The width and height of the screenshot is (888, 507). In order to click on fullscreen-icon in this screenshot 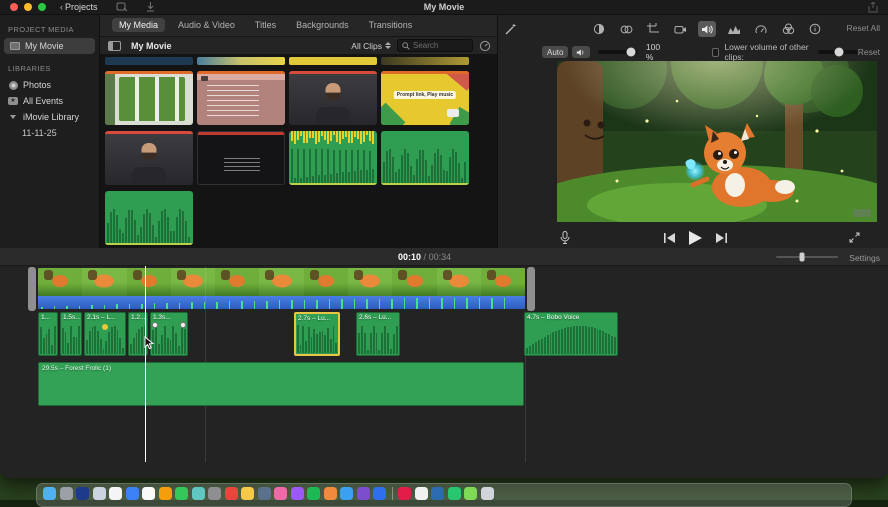, I will do `click(854, 237)`.